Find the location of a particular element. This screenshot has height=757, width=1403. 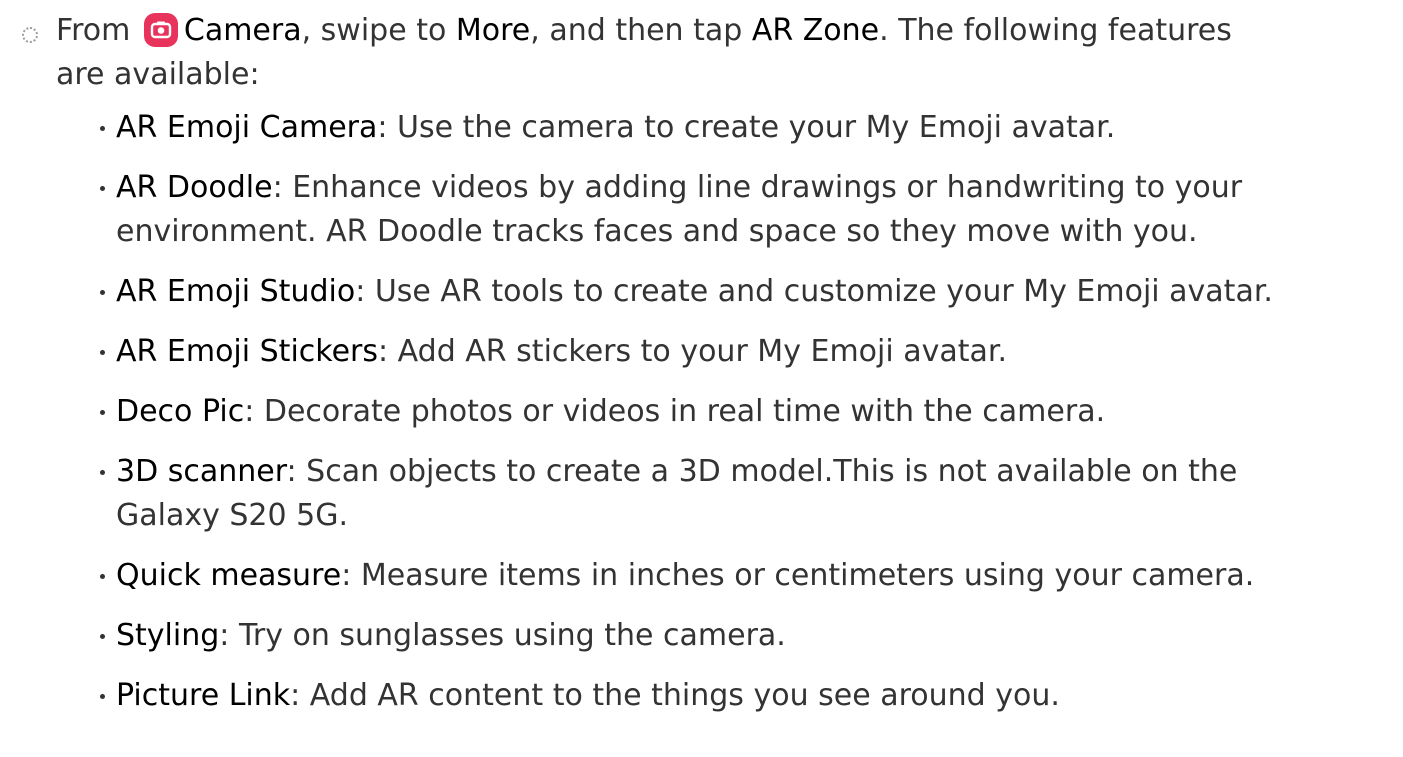

intro-swipe: , swipe to is located at coordinates (374, 30).